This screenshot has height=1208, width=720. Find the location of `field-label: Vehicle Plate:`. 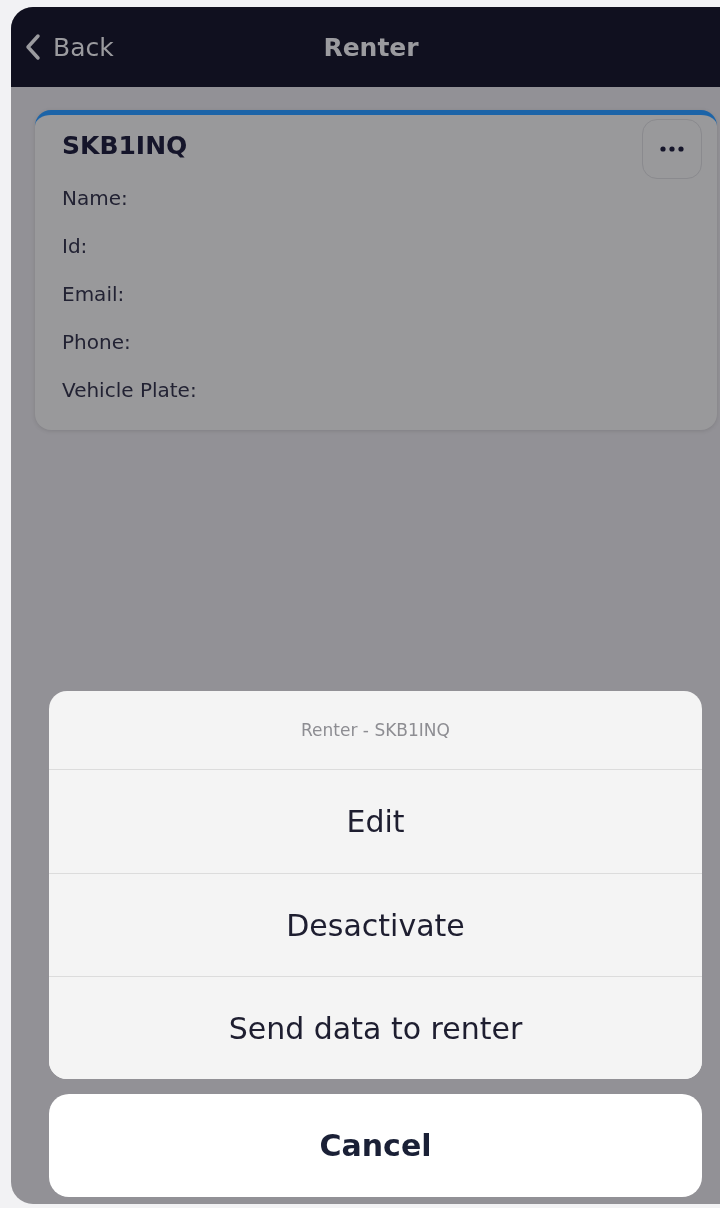

field-label: Vehicle Plate: is located at coordinates (130, 390).